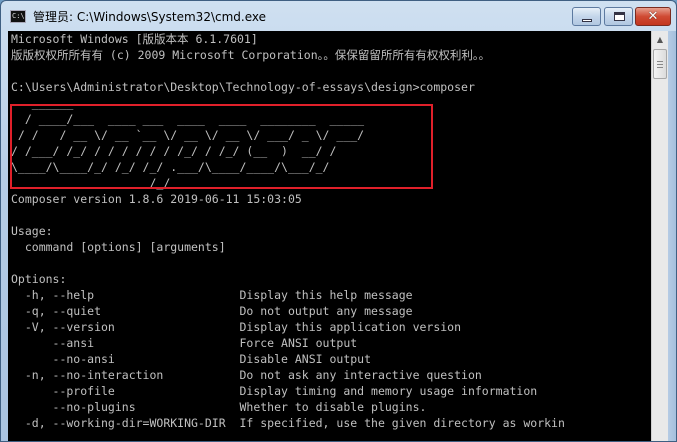  What do you see at coordinates (39, 279) in the screenshot?
I see `console-line: Options:` at bounding box center [39, 279].